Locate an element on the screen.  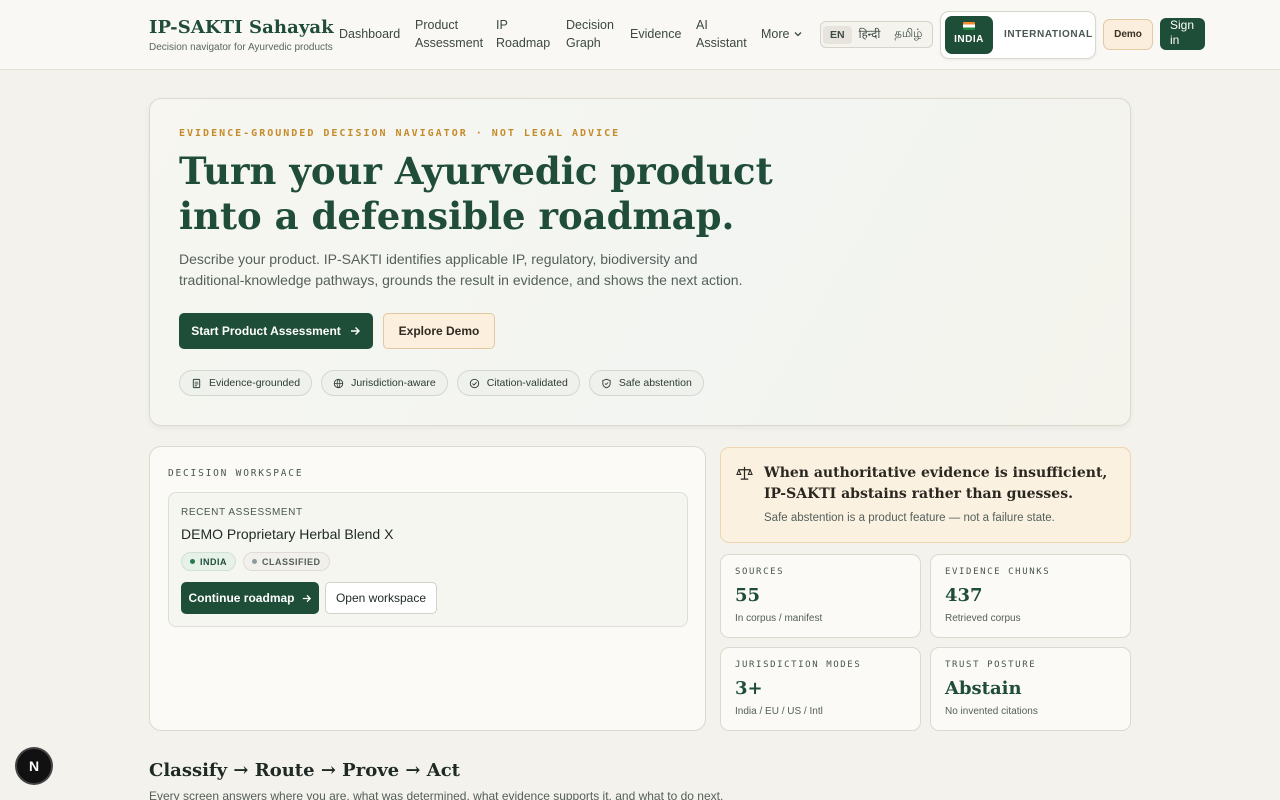
framework-badge-button: N is located at coordinates (34, 766).